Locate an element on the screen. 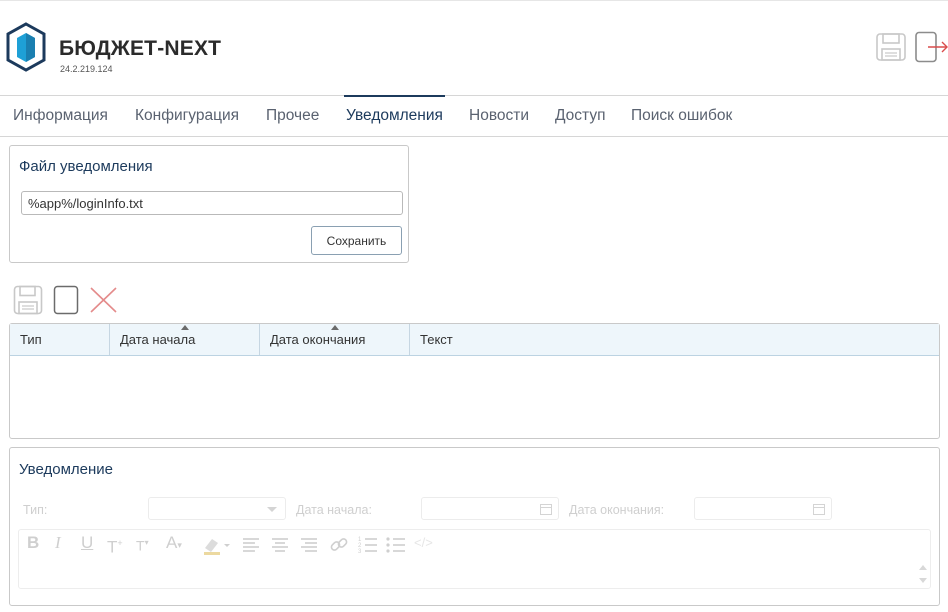 The image size is (948, 612). link-icon is located at coordinates (339, 545).